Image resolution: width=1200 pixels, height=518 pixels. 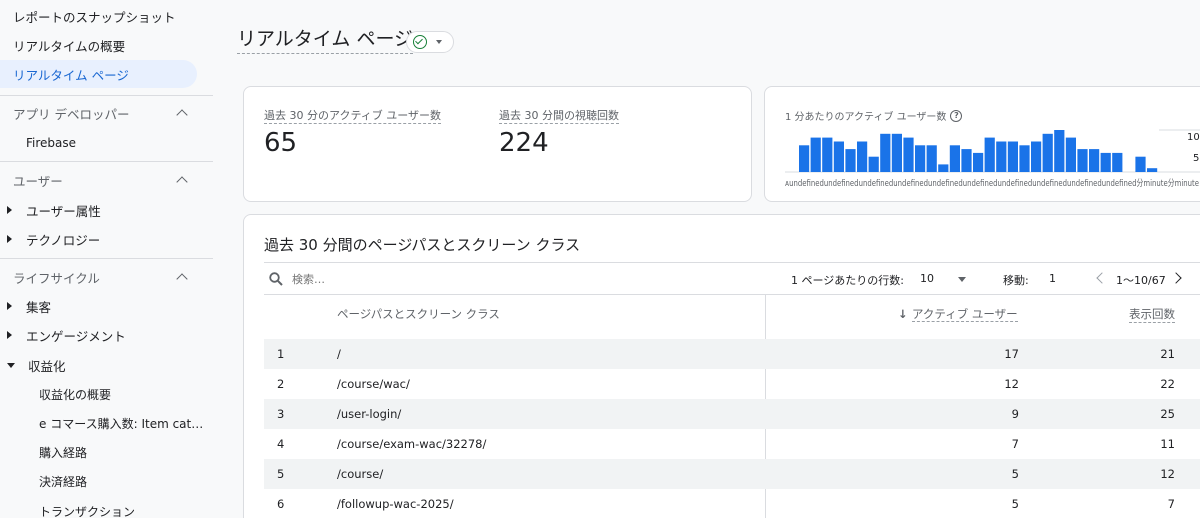 What do you see at coordinates (36, 365) in the screenshot?
I see `sidebar-item-monetization: 収益化` at bounding box center [36, 365].